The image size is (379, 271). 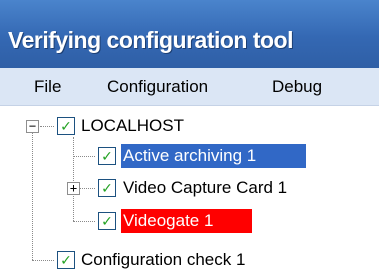 I want to click on menu-bar: File Configuration Debug, so click(x=189, y=87).